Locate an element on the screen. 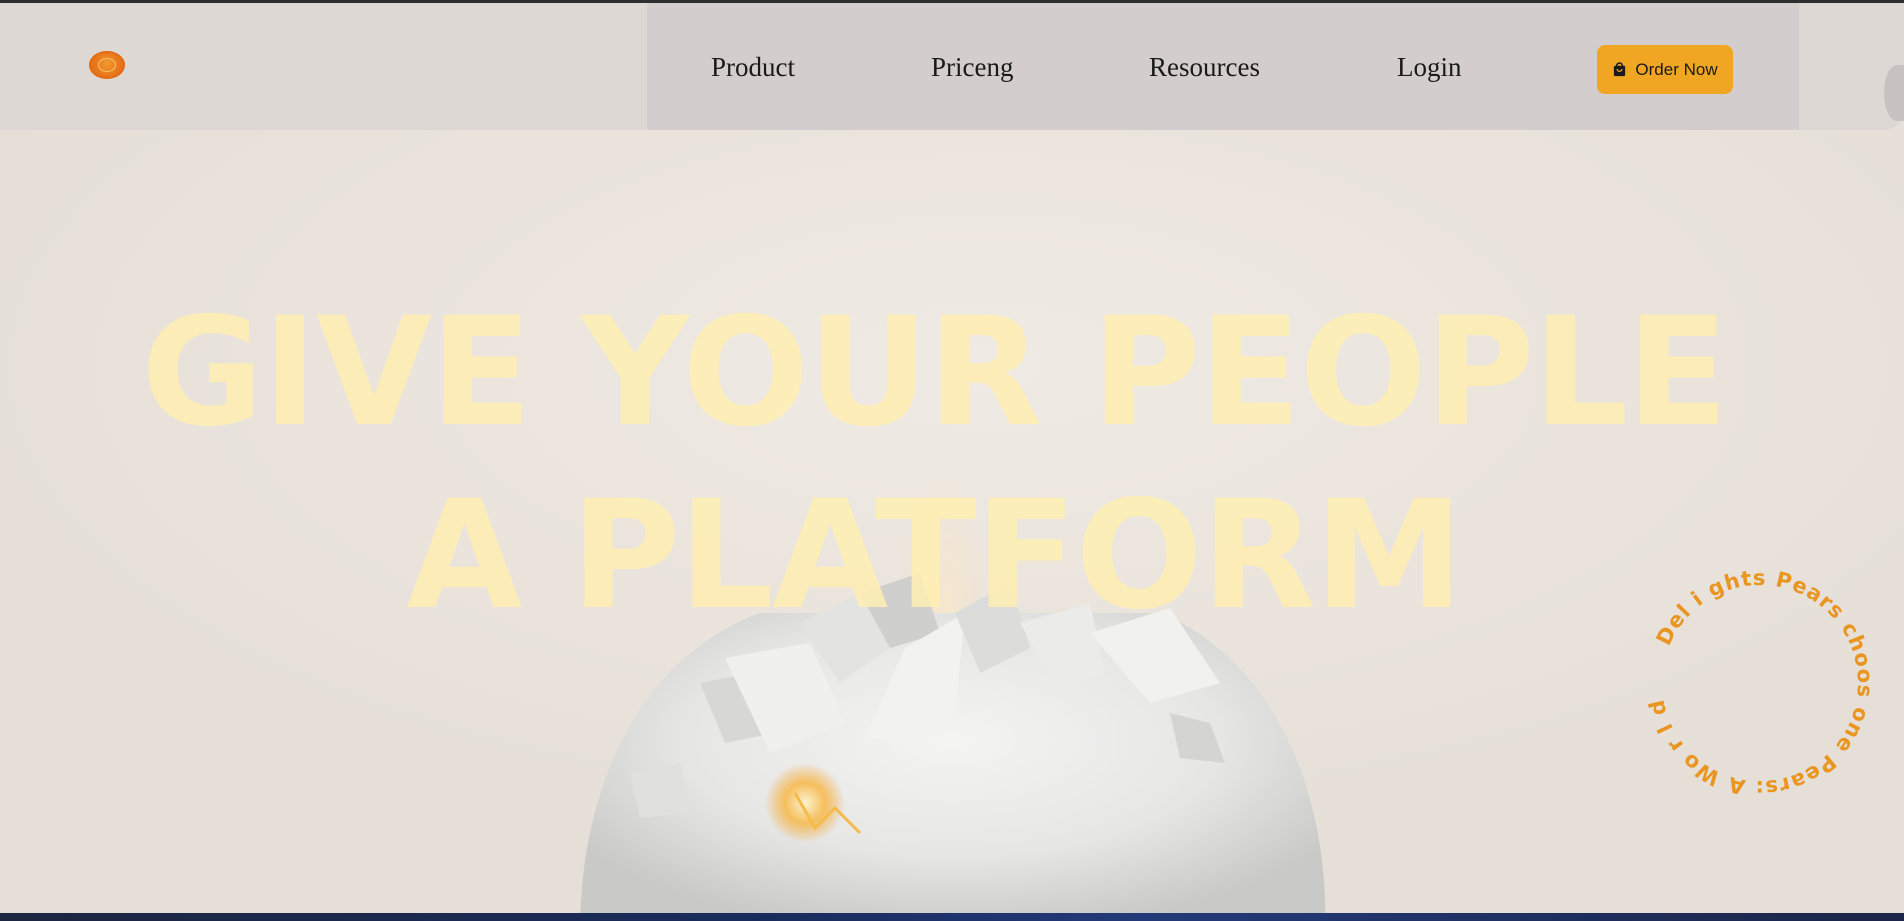  nav-product: Product is located at coordinates (753, 67).